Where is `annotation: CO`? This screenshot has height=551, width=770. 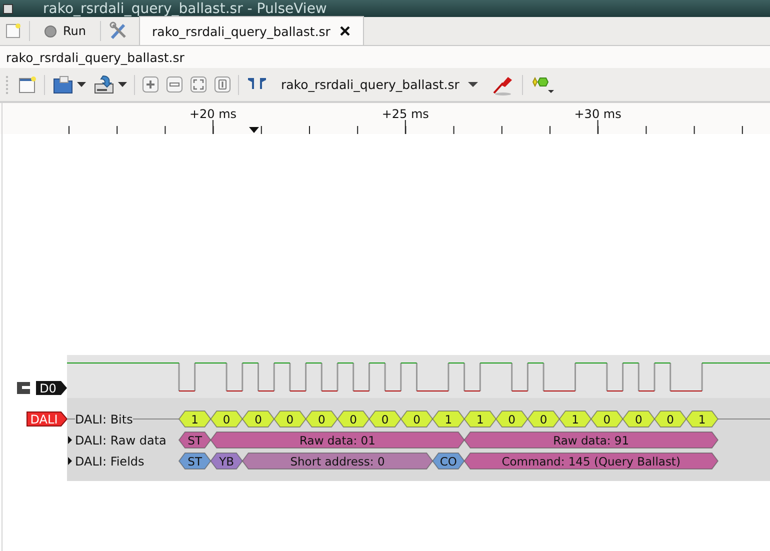
annotation: CO is located at coordinates (448, 461).